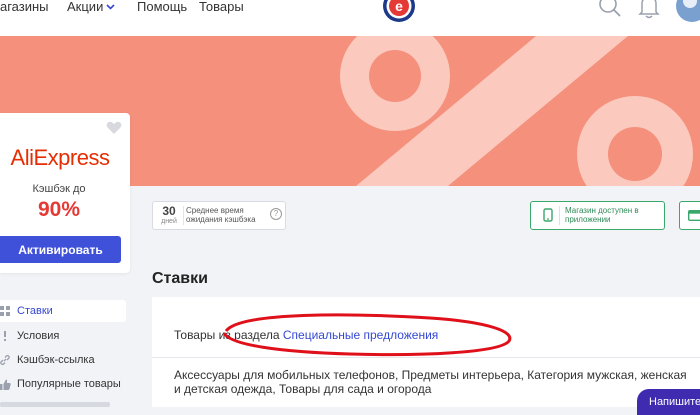  What do you see at coordinates (649, 10) in the screenshot?
I see `bell-icon` at bounding box center [649, 10].